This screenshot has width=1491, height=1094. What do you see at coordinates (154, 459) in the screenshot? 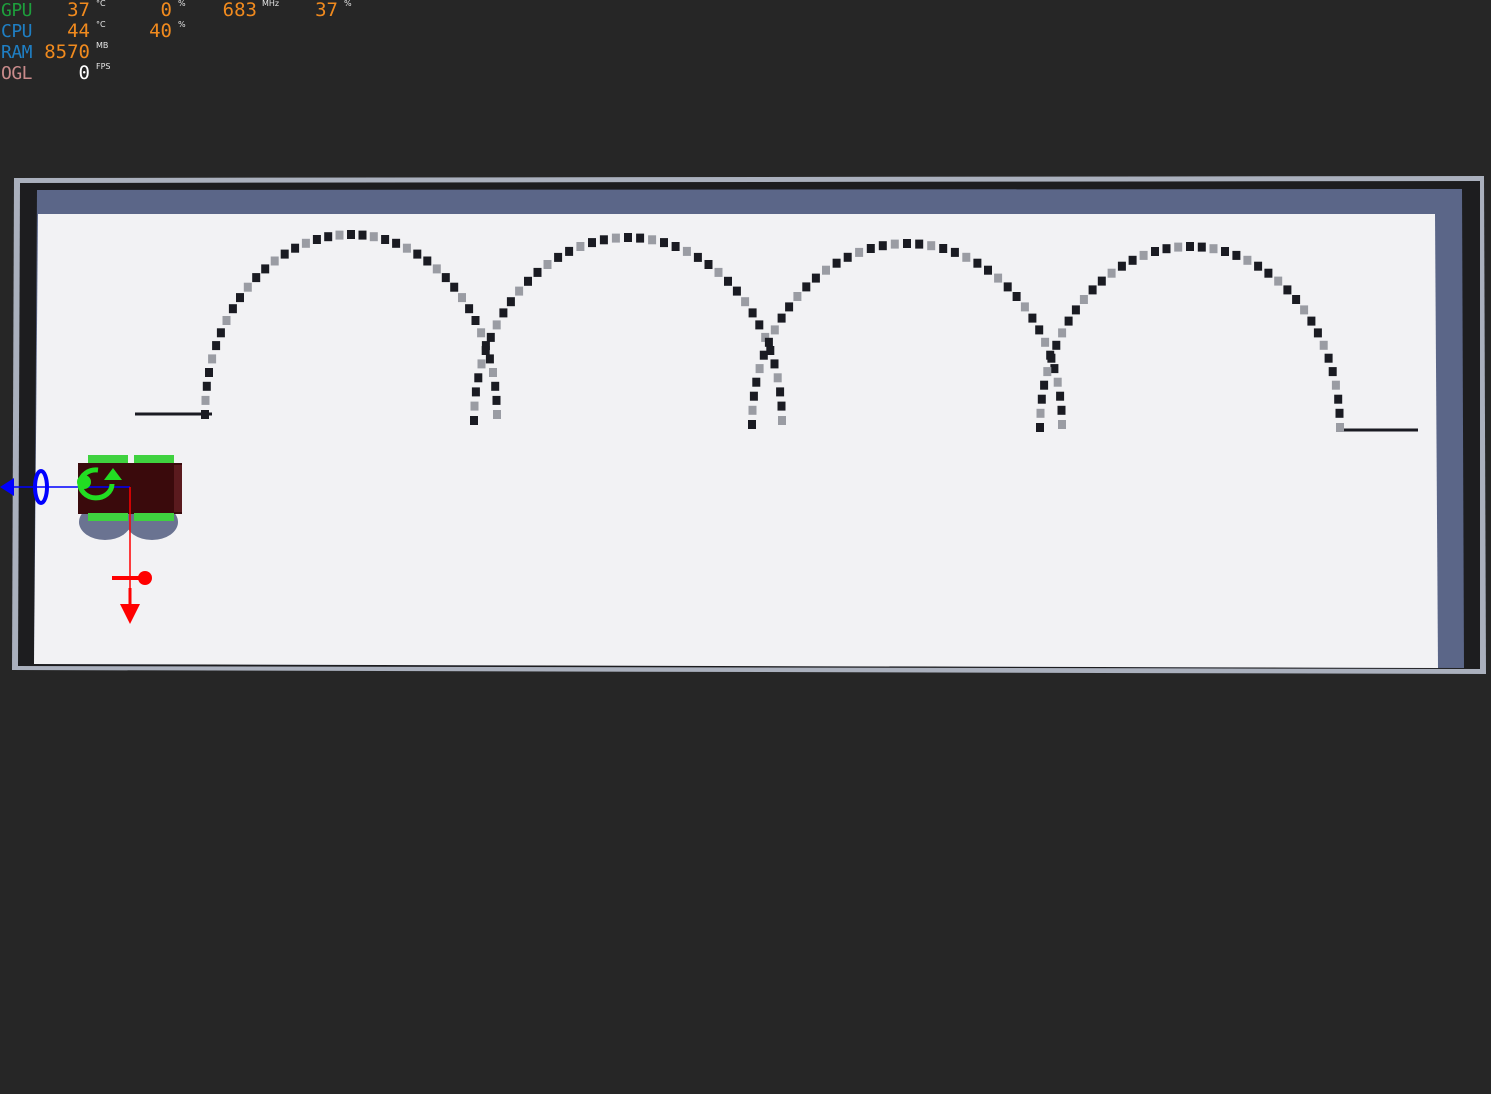
I see `robot-wheel-front-right` at bounding box center [154, 459].